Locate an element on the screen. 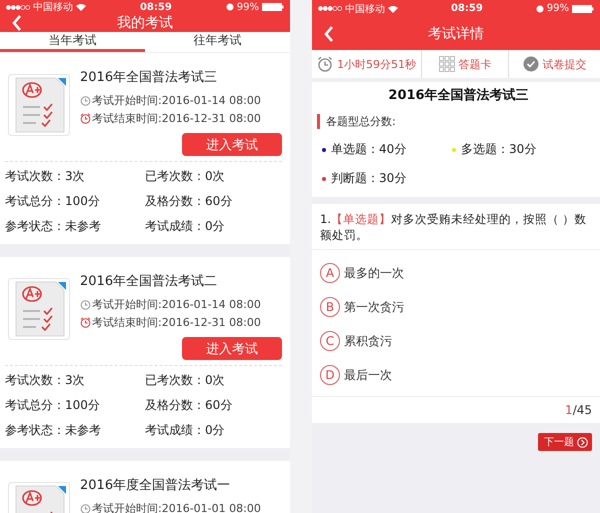 Image resolution: width=600 pixels, height=513 pixels. check-circle-icon is located at coordinates (530, 64).